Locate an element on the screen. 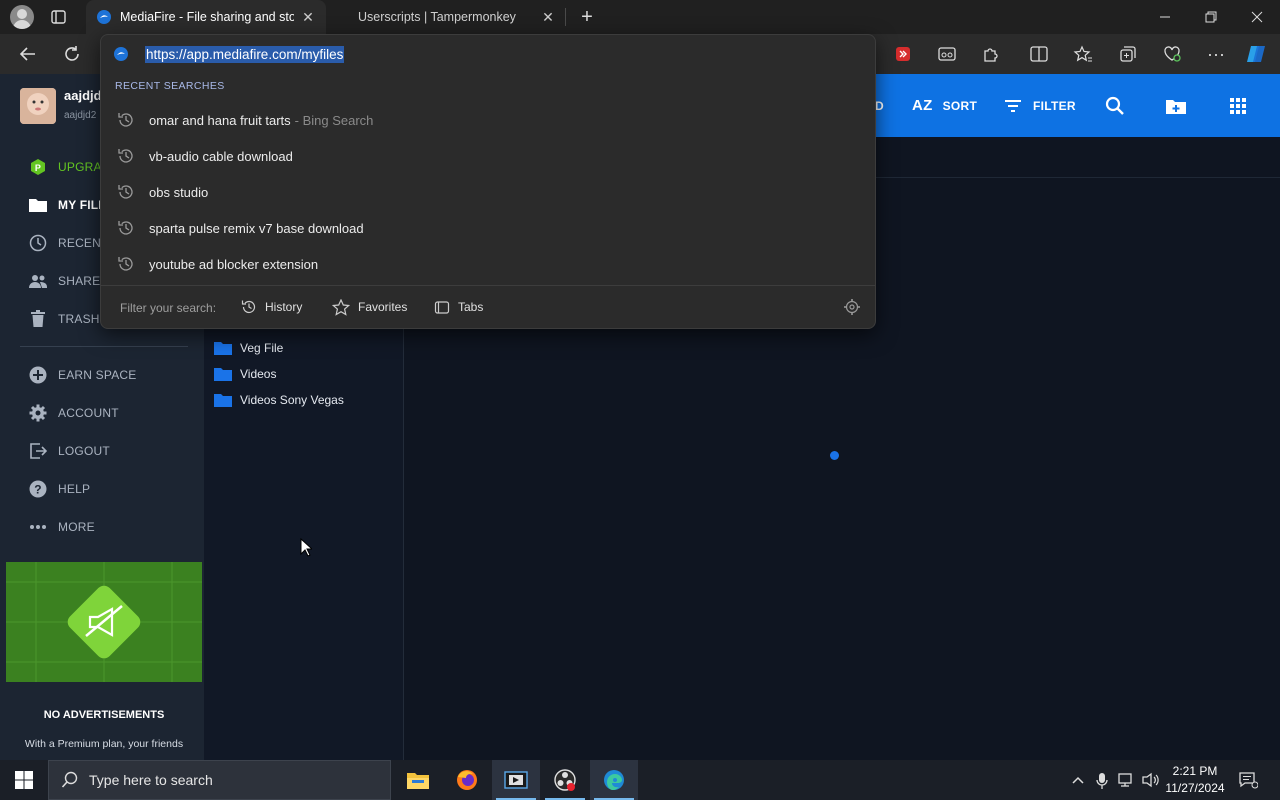  filter-history-button: History is located at coordinates (271, 307).